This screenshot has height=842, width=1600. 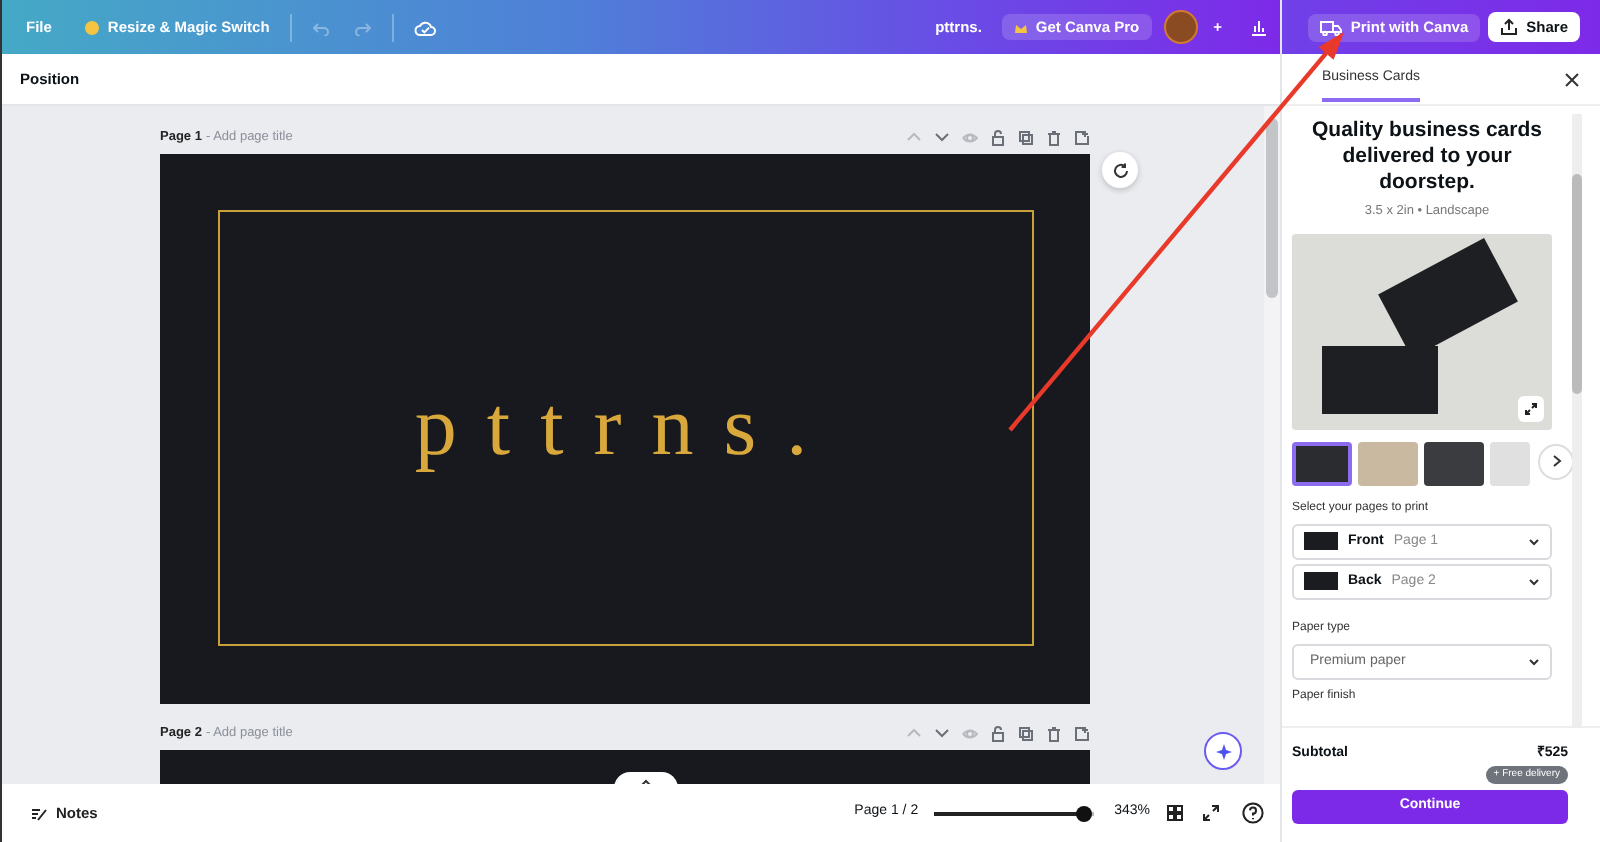 What do you see at coordinates (91, 27) in the screenshot?
I see `sun-icon` at bounding box center [91, 27].